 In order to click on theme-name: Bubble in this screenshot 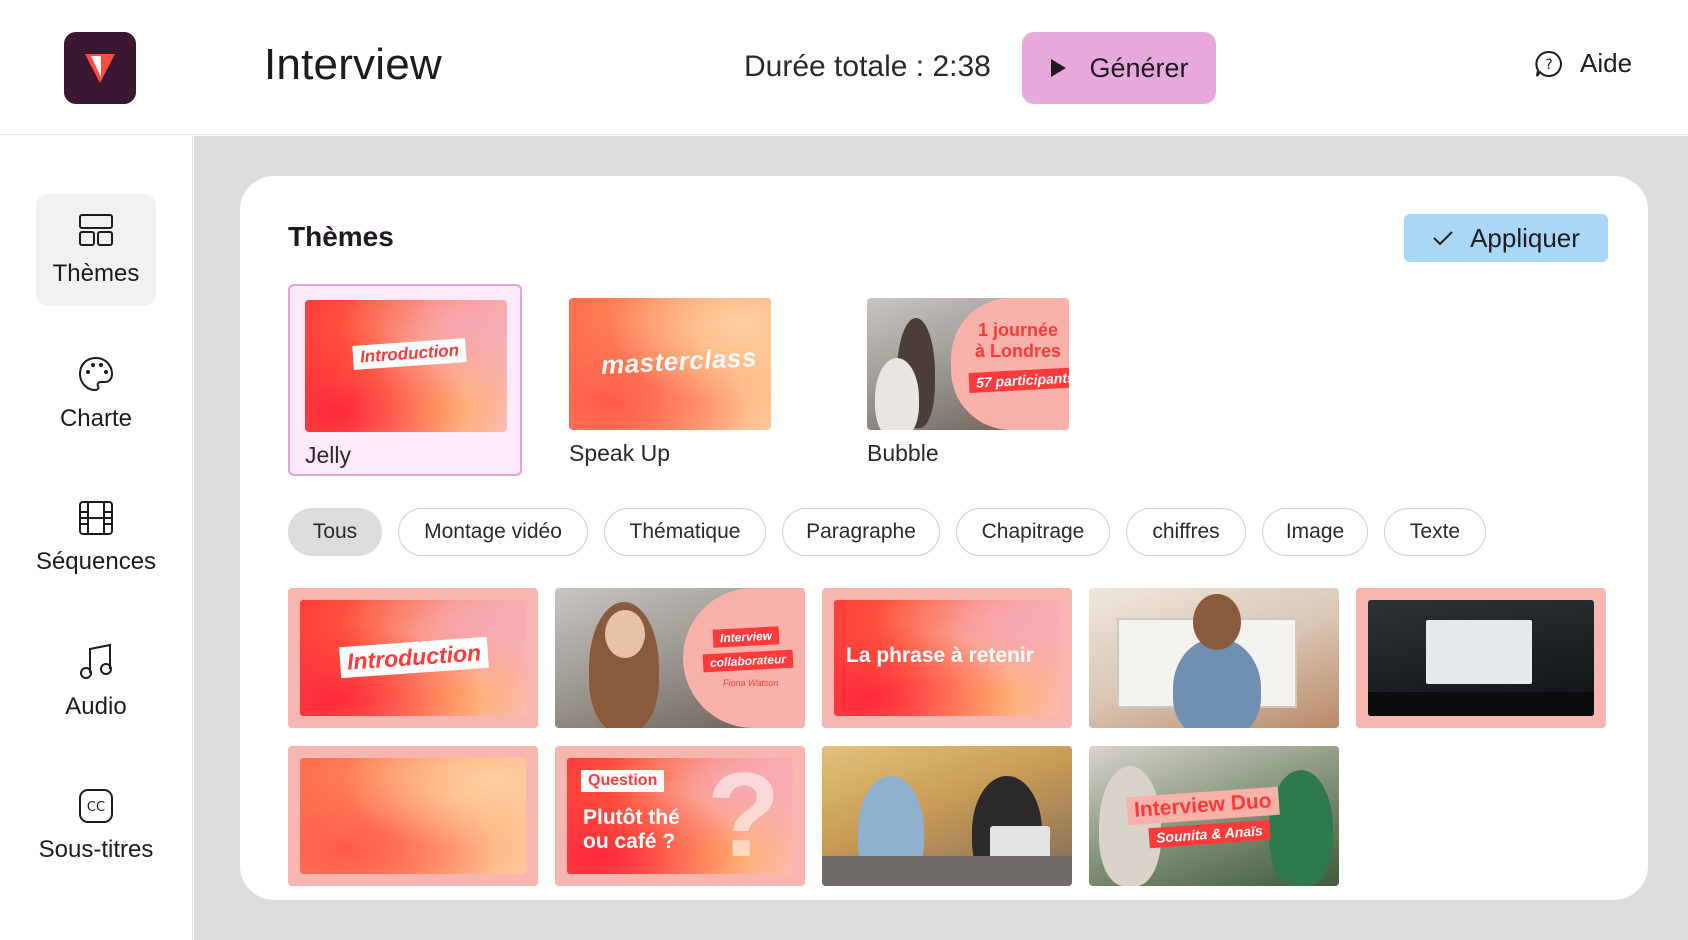, I will do `click(903, 453)`.